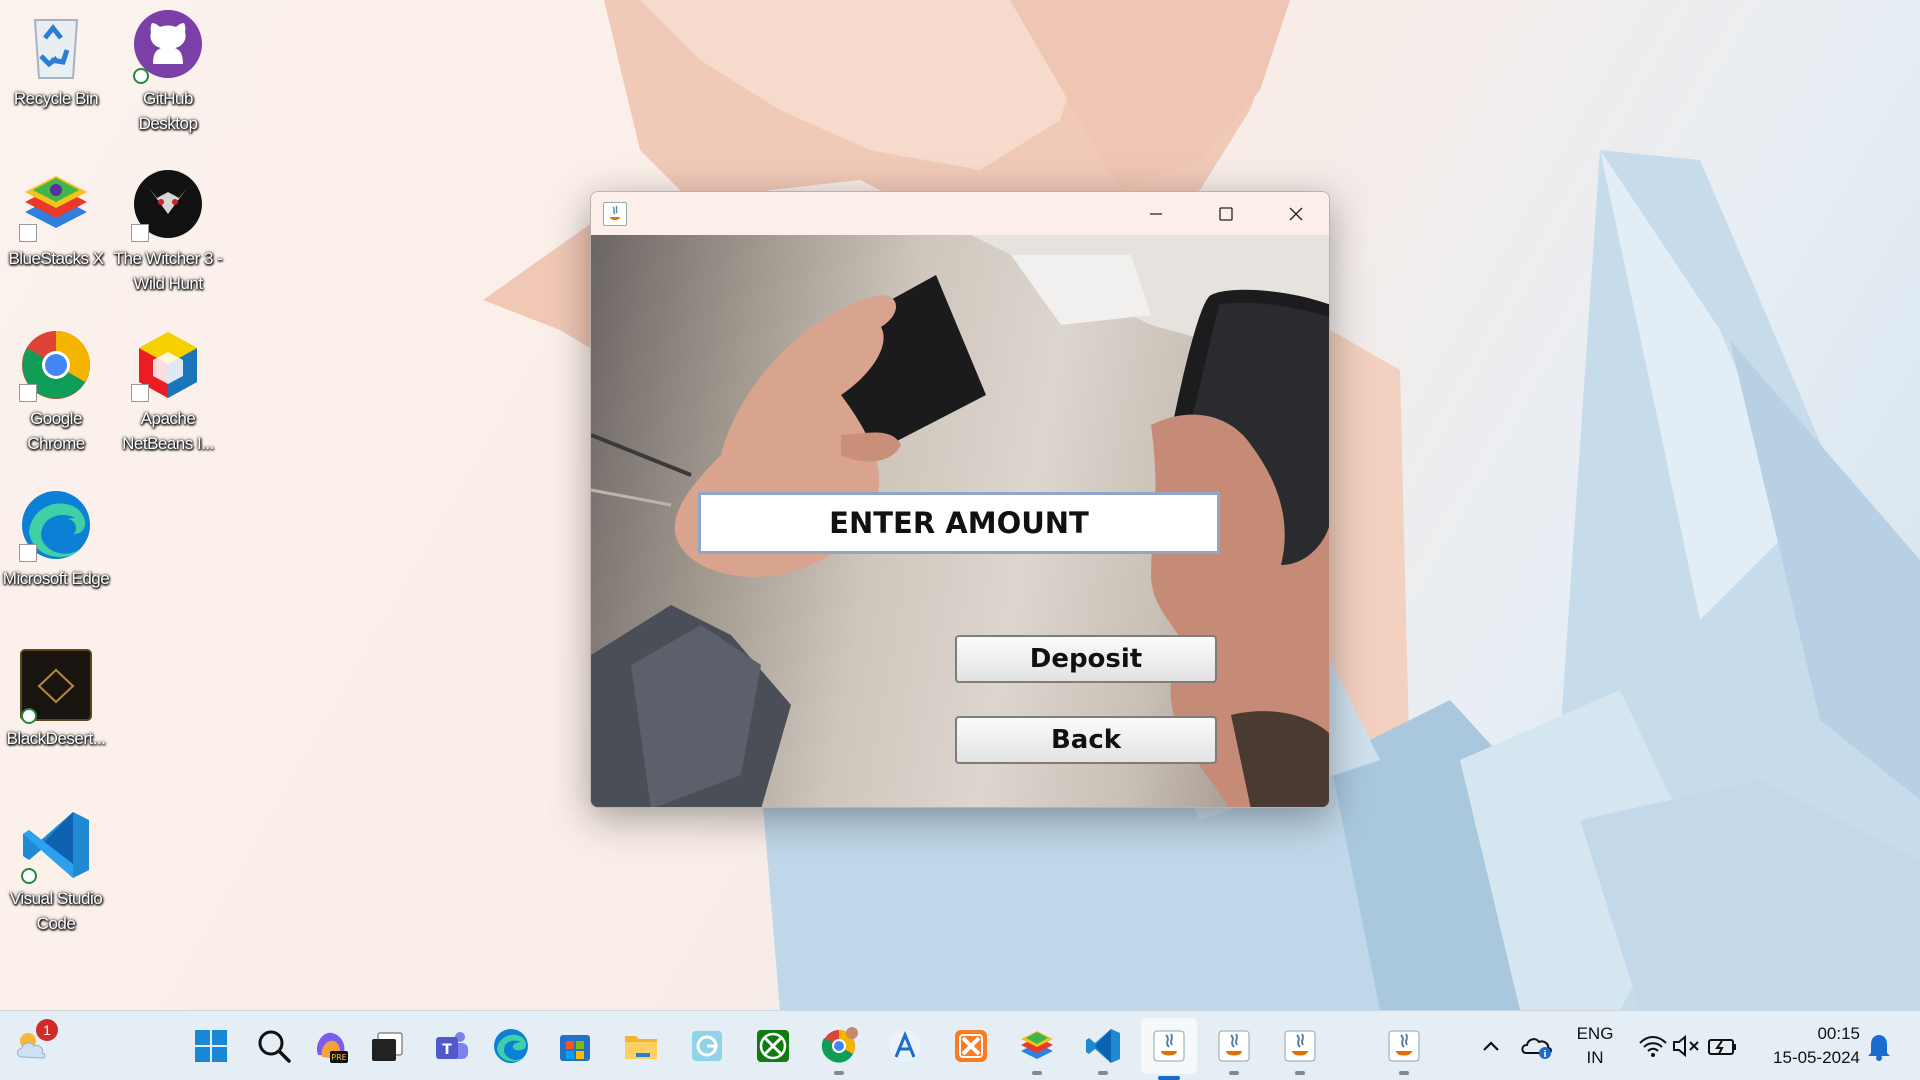 The height and width of the screenshot is (1080, 1920). What do you see at coordinates (1595, 1046) in the screenshot?
I see `language-indicator: ENG IN` at bounding box center [1595, 1046].